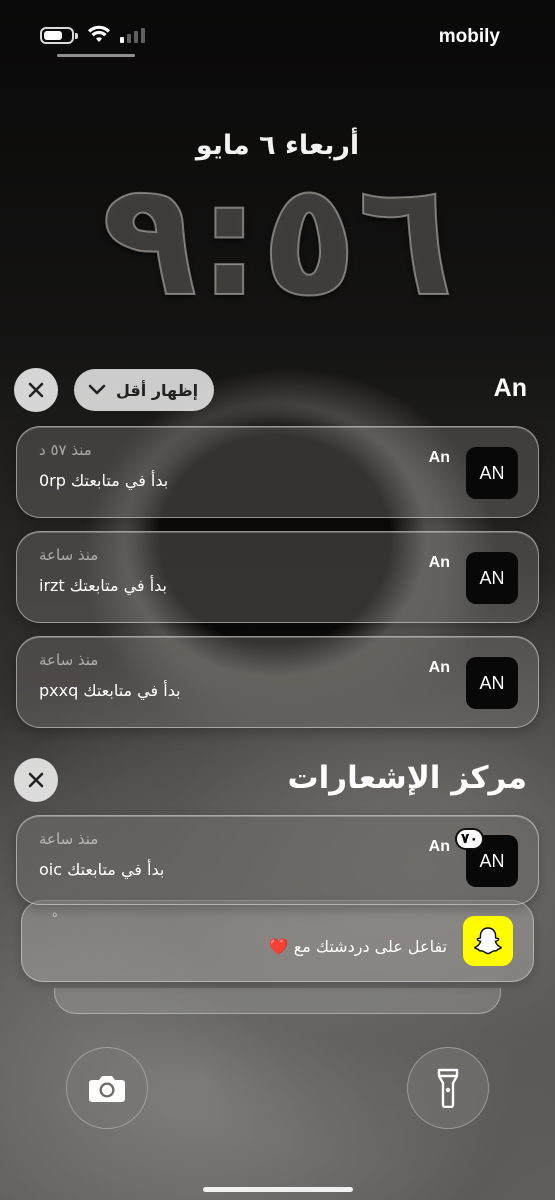  I want to click on clear-notification-center-button, so click(36, 780).